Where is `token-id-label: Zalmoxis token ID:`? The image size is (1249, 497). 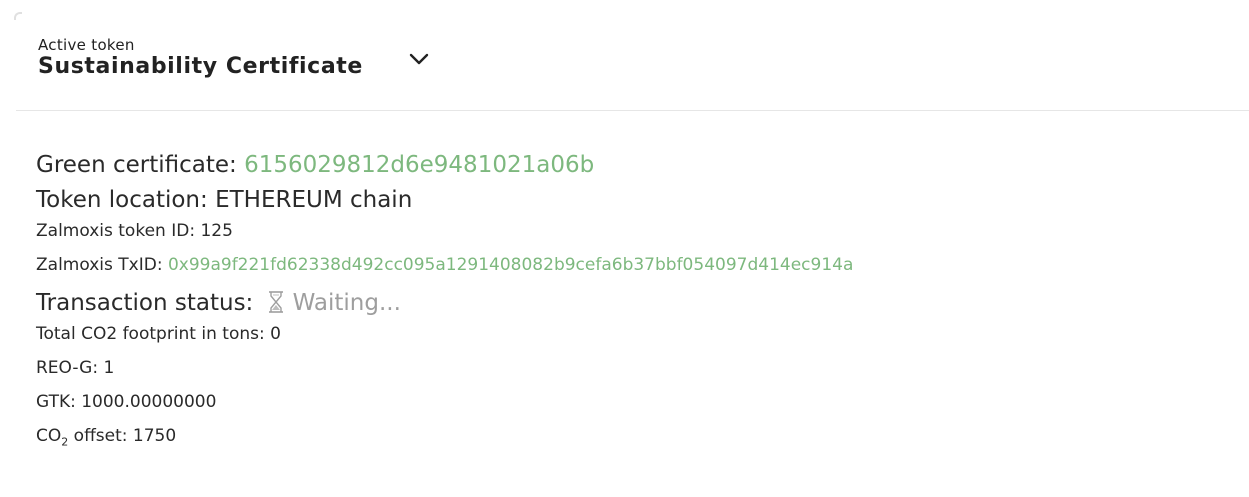 token-id-label: Zalmoxis token ID: is located at coordinates (118, 231).